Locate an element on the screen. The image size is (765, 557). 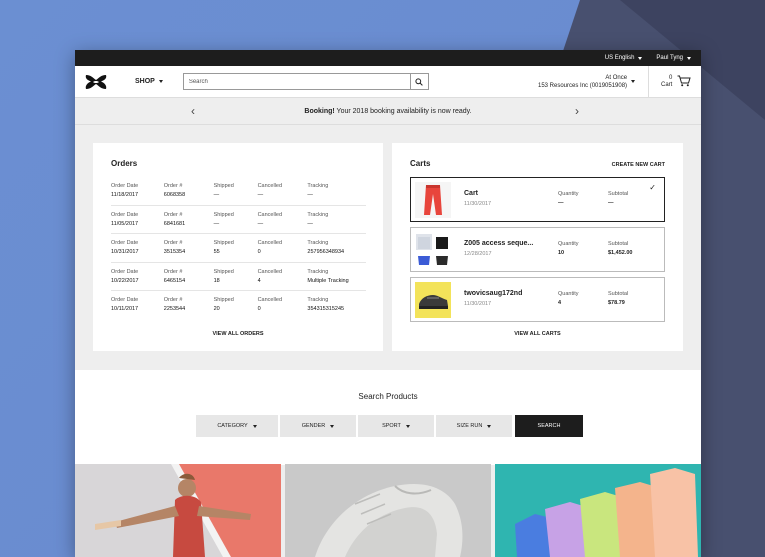
user-menu: Paul Tyng is located at coordinates (673, 58).